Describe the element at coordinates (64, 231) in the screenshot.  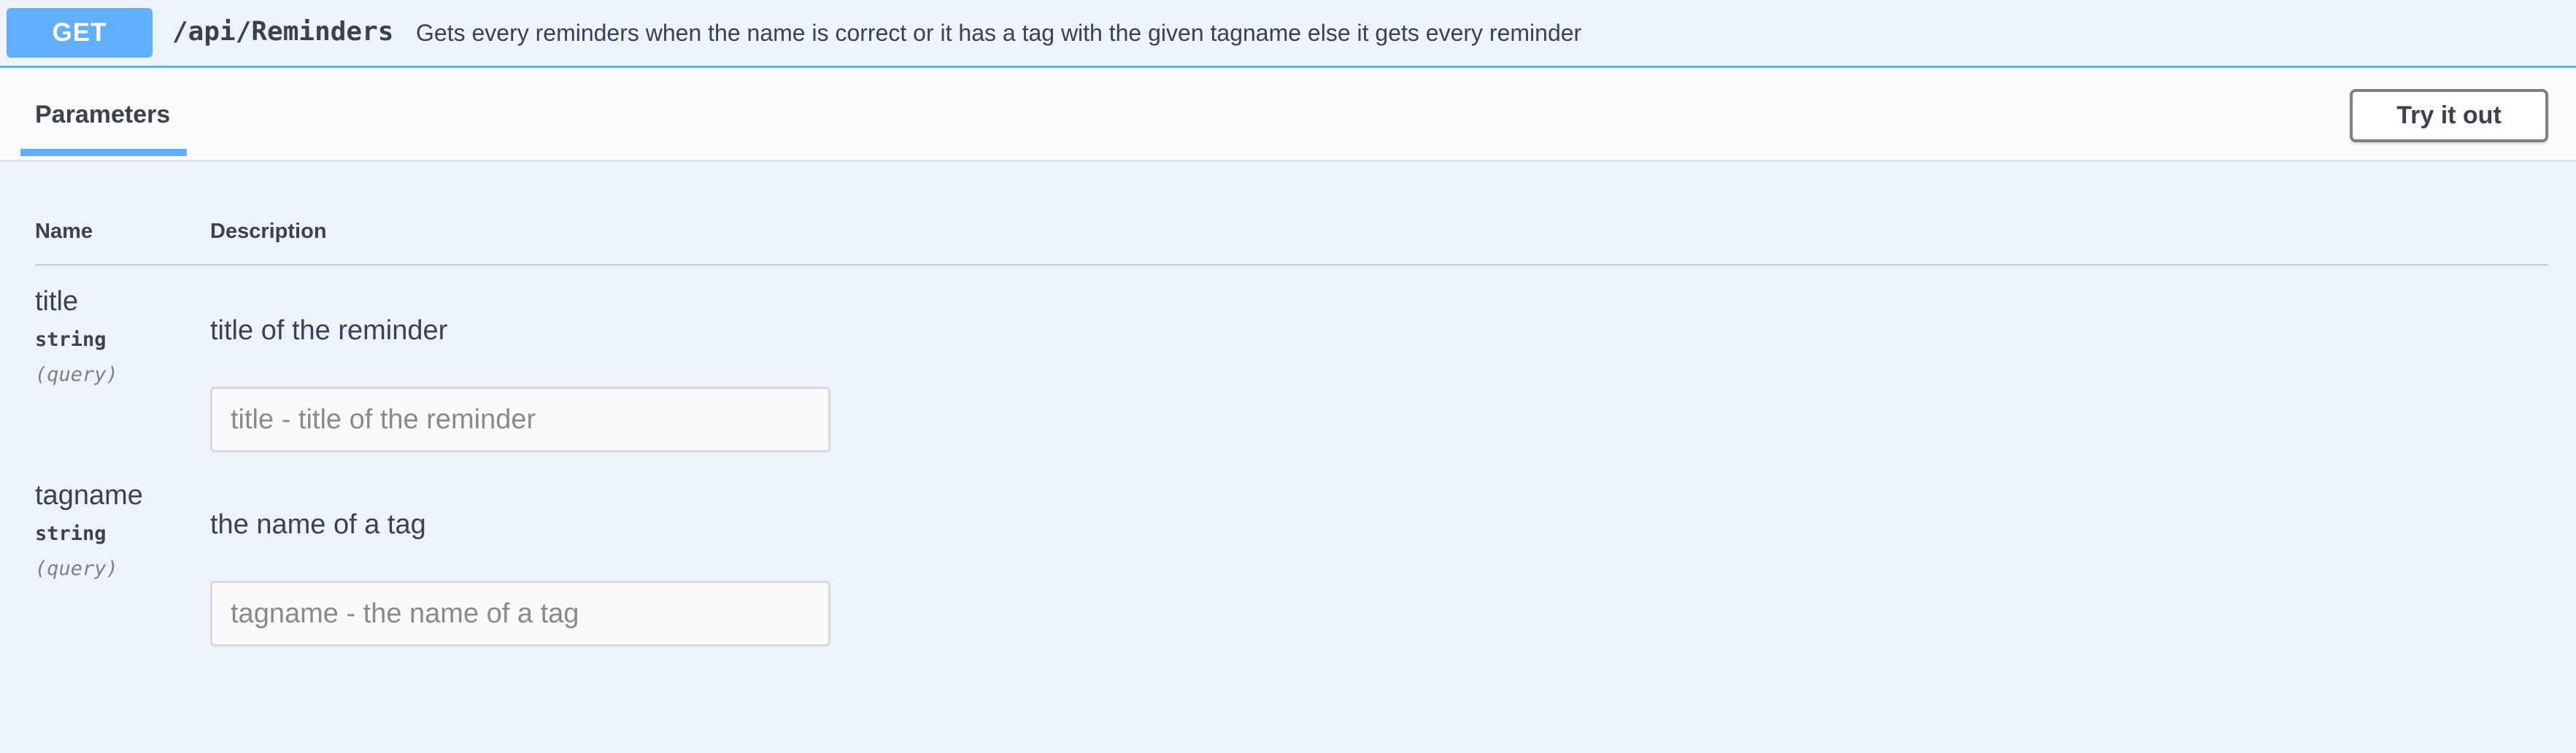
I see `column-header-name: Name` at that location.